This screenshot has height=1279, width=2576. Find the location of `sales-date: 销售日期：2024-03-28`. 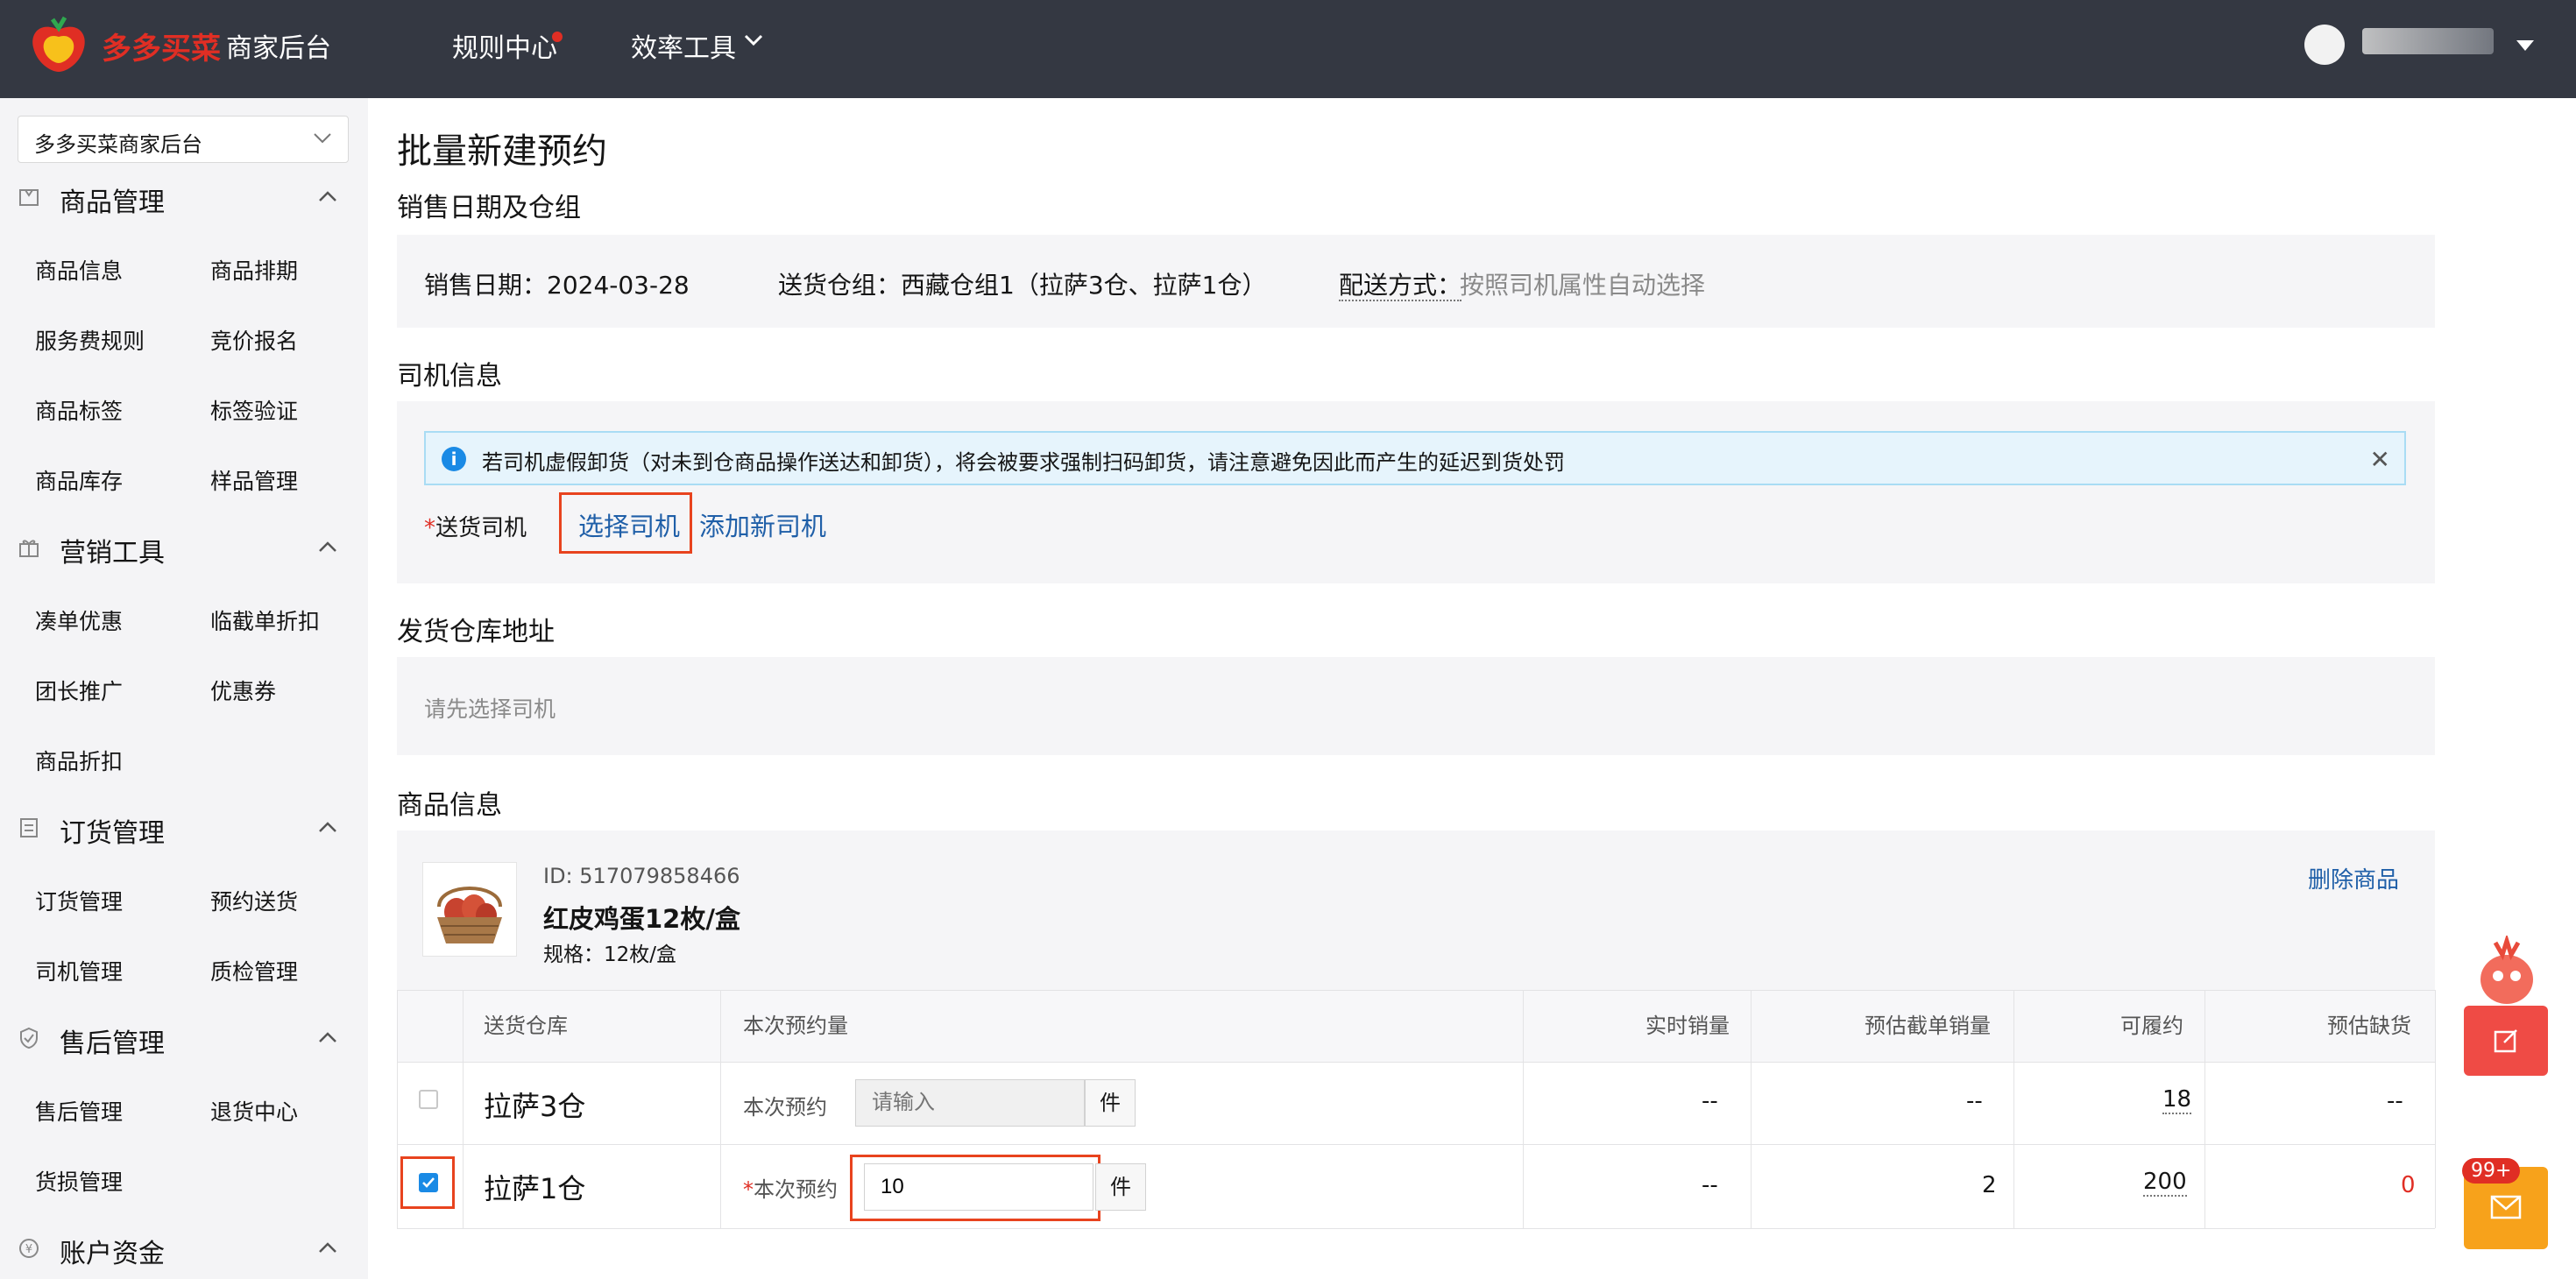

sales-date: 销售日期：2024-03-28 is located at coordinates (557, 285).